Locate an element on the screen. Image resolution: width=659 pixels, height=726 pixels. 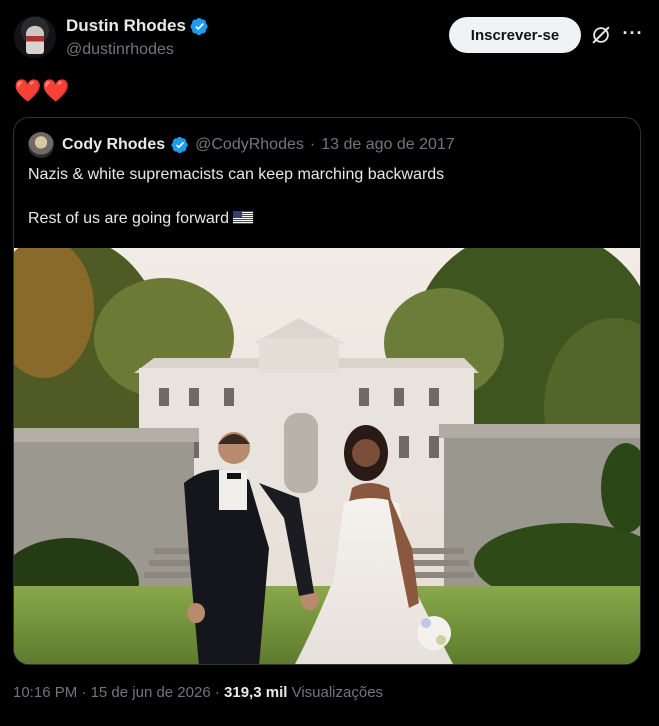
quoted-handle: @CodyRhodes is located at coordinates (249, 145).